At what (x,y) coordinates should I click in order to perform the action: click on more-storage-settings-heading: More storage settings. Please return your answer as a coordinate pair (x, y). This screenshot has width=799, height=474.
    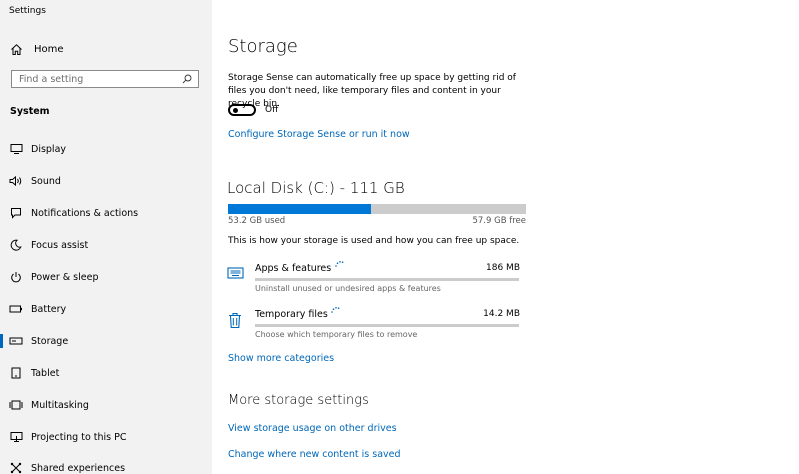
    Looking at the image, I should click on (298, 400).